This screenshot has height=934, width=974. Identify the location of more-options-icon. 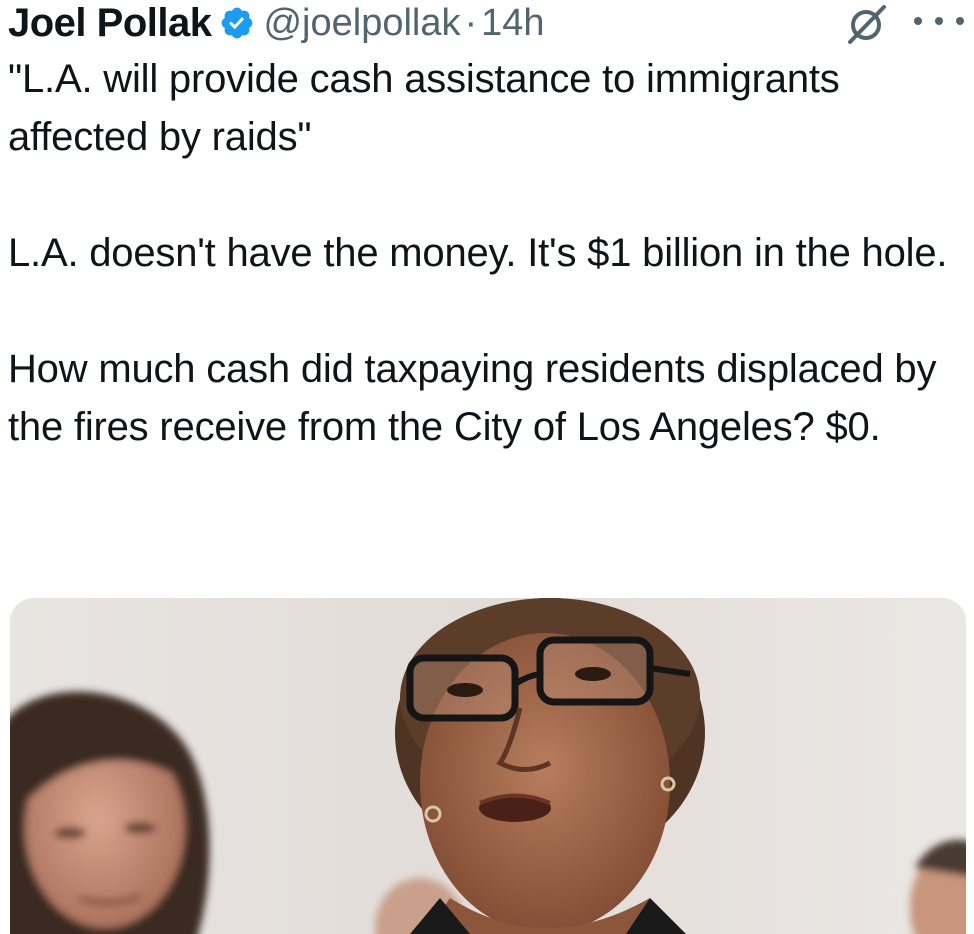
(939, 21).